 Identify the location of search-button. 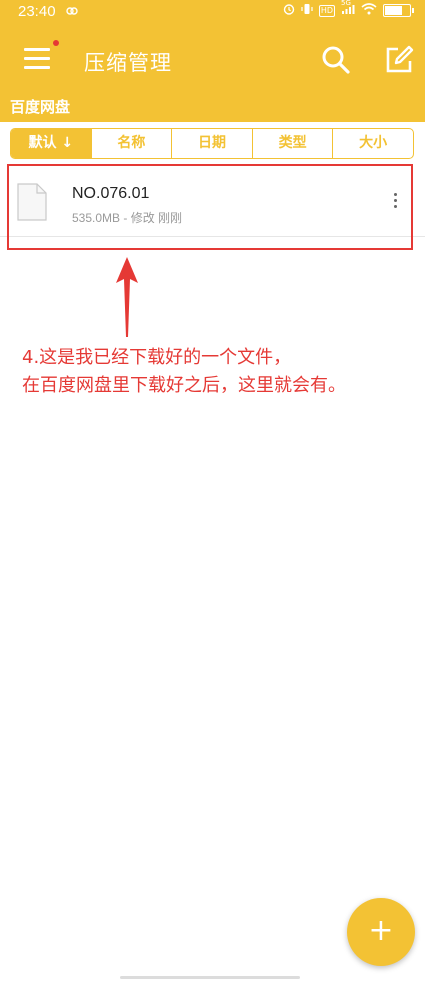
(336, 60).